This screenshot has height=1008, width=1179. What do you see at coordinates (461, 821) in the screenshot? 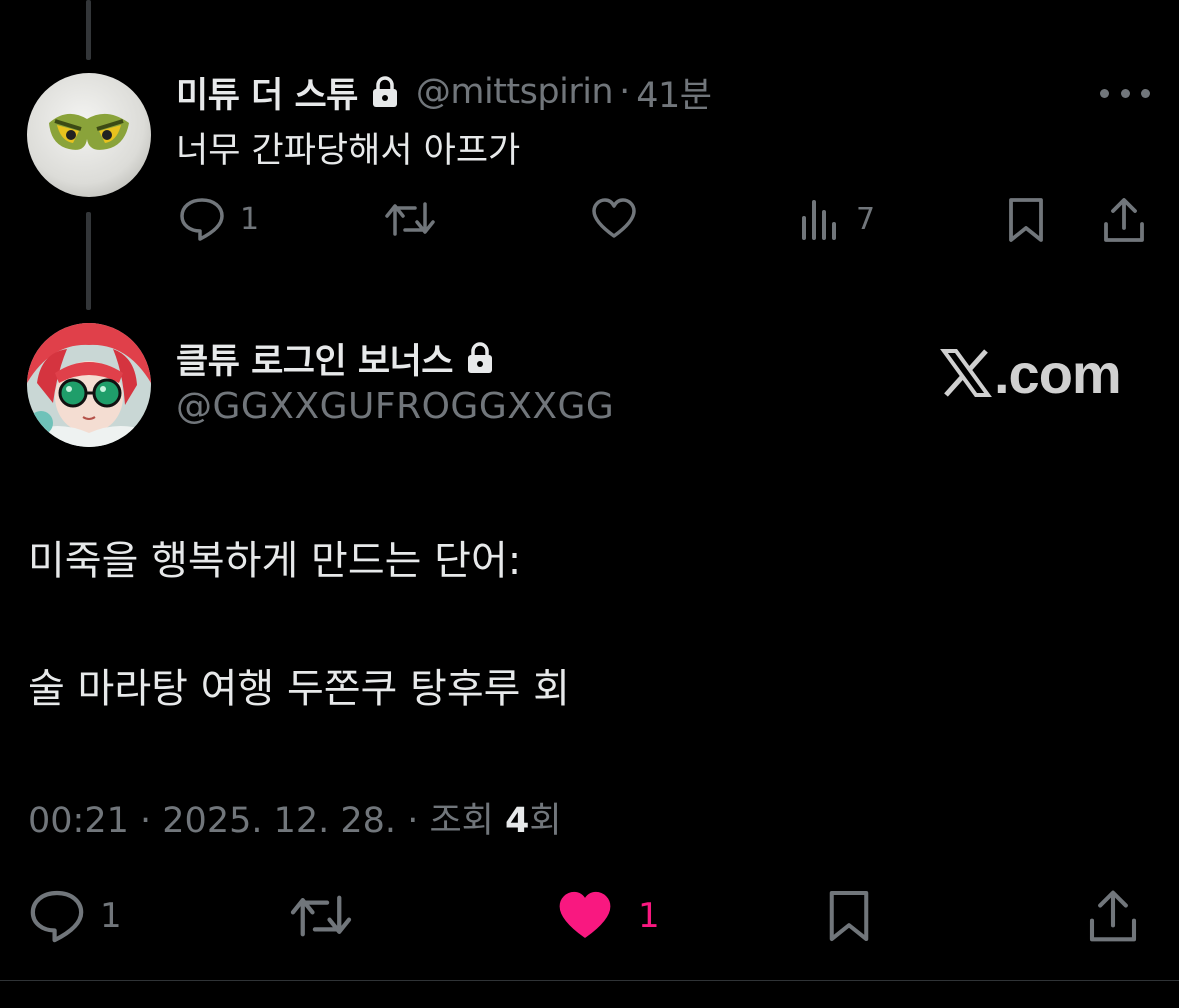
I see `views-label: 조회` at bounding box center [461, 821].